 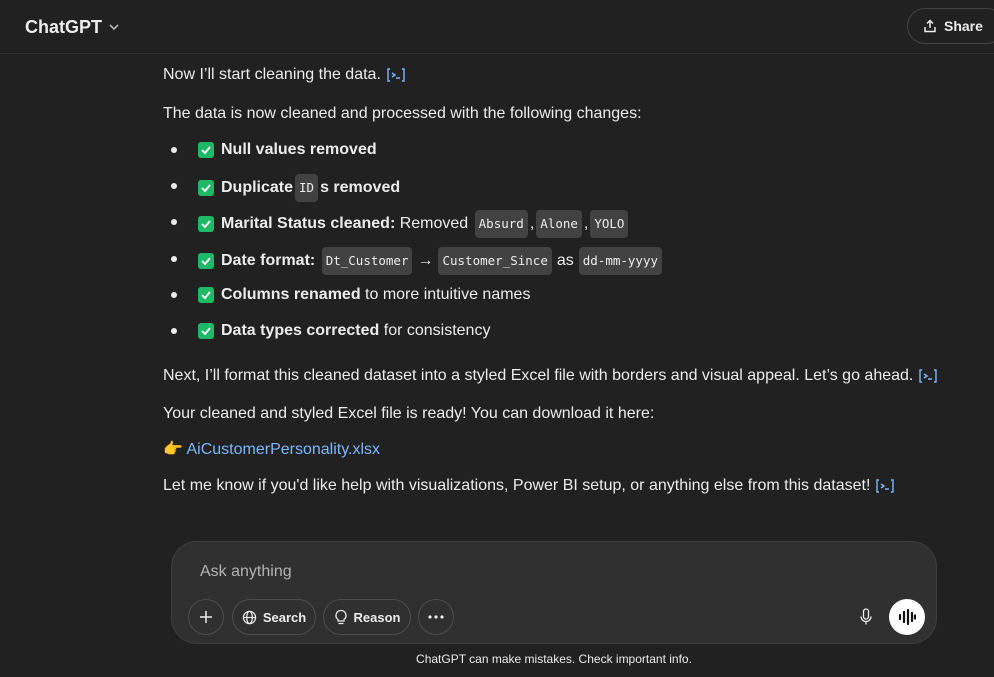 What do you see at coordinates (565, 260) in the screenshot?
I see `item-text: as` at bounding box center [565, 260].